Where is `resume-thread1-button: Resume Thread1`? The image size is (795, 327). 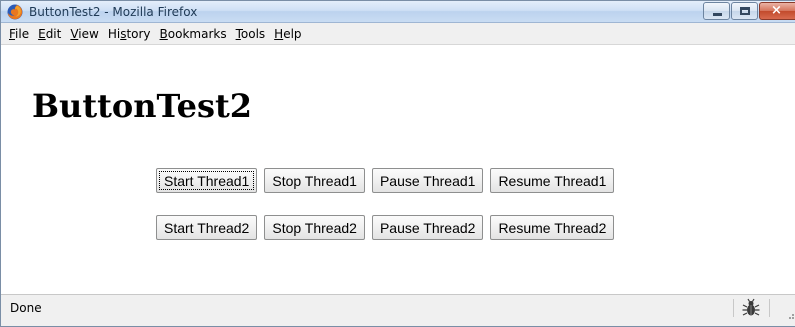
resume-thread1-button: Resume Thread1 is located at coordinates (552, 180).